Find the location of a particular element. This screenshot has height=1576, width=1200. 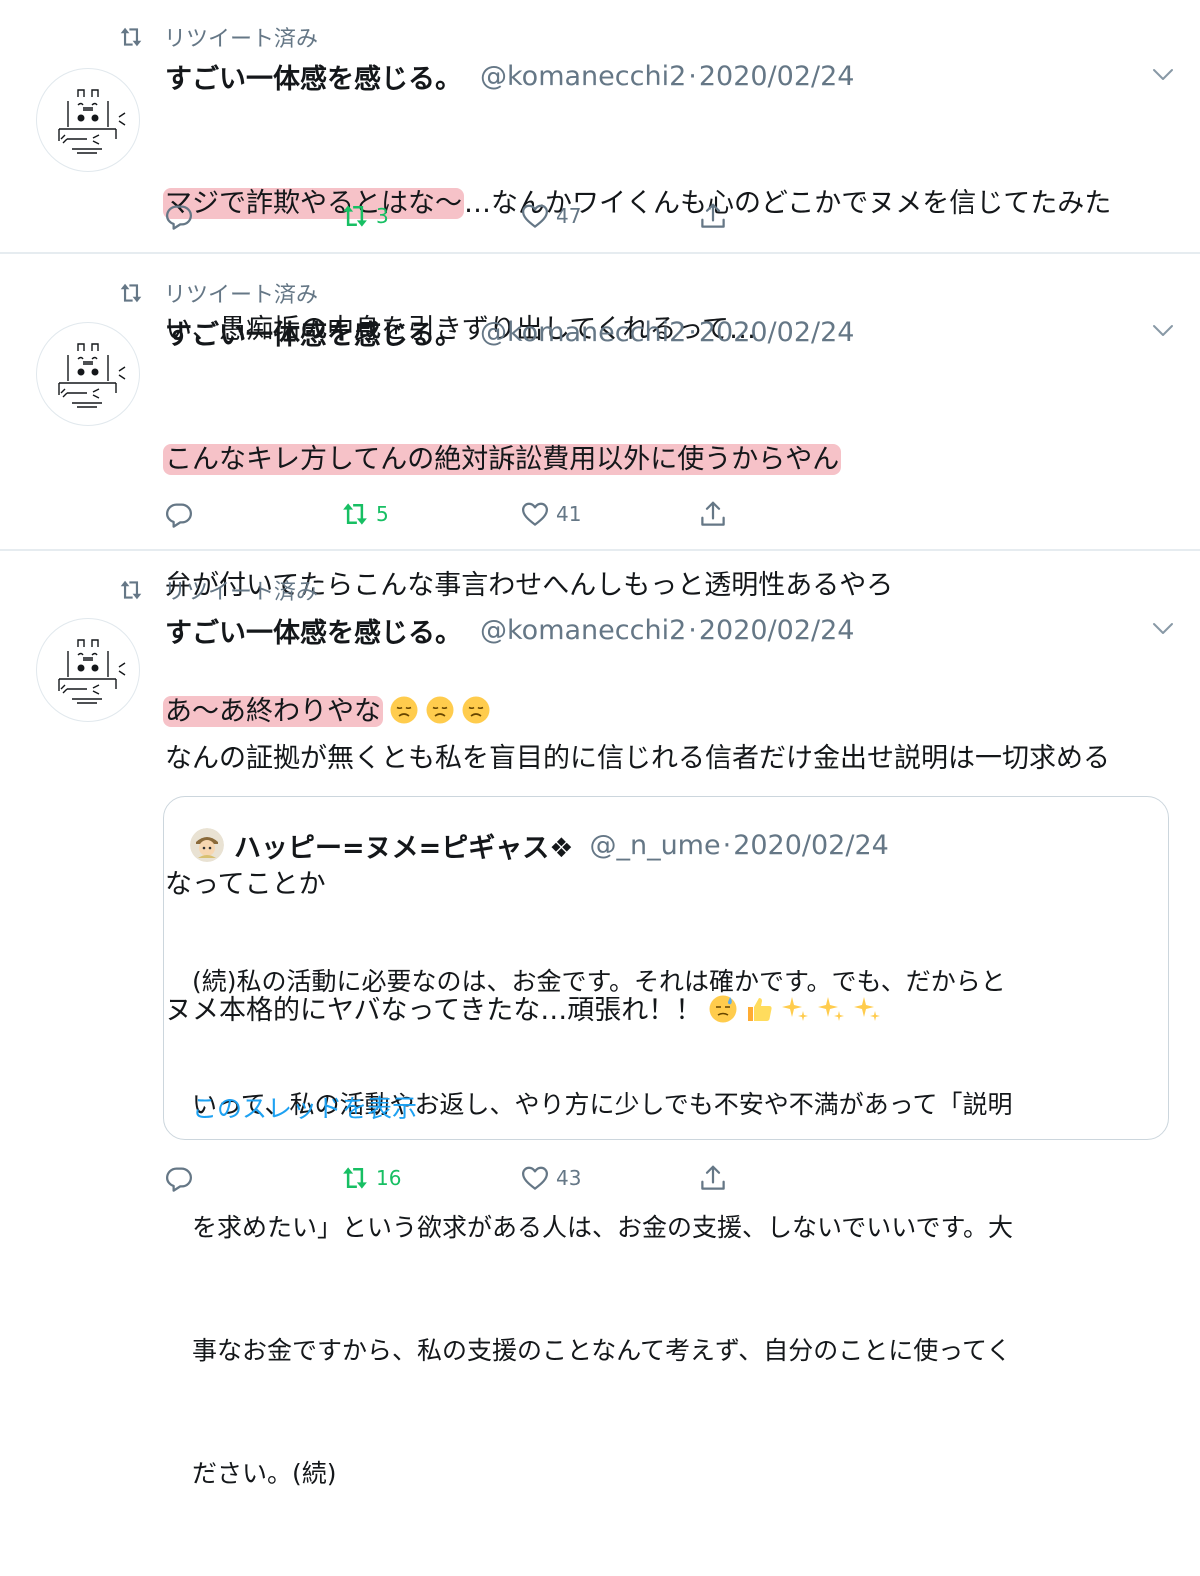

text-segment: なんの証拠が無くとも私を盲目的に信じれる信者だけ金出せ説明は一切求める is located at coordinates (637, 758).